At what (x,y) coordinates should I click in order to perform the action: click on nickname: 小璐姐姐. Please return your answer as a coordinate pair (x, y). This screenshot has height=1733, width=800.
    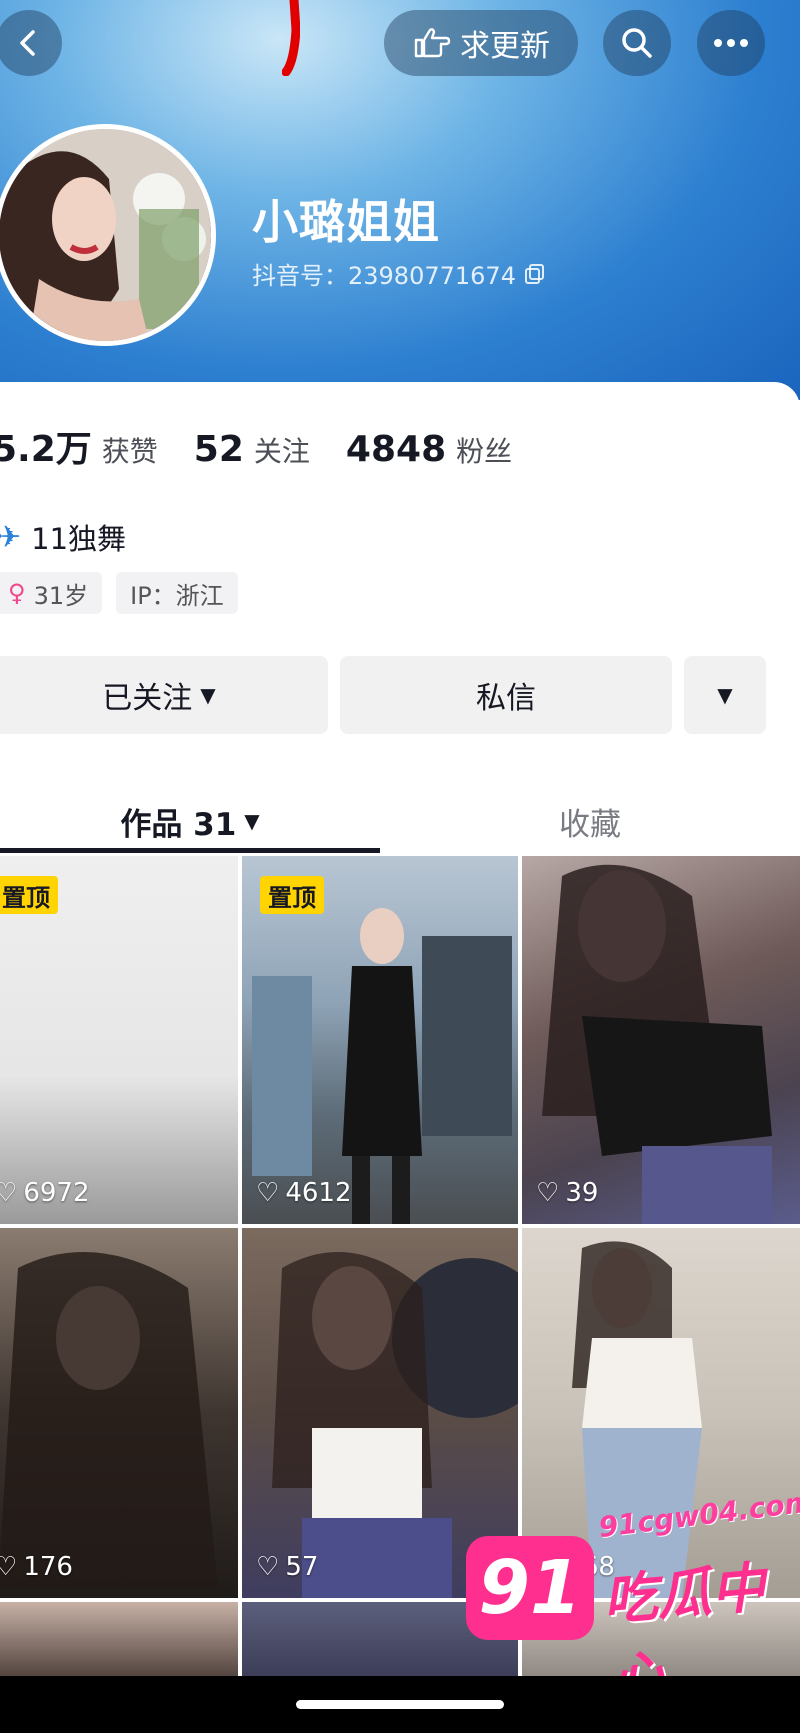
    Looking at the image, I should click on (346, 222).